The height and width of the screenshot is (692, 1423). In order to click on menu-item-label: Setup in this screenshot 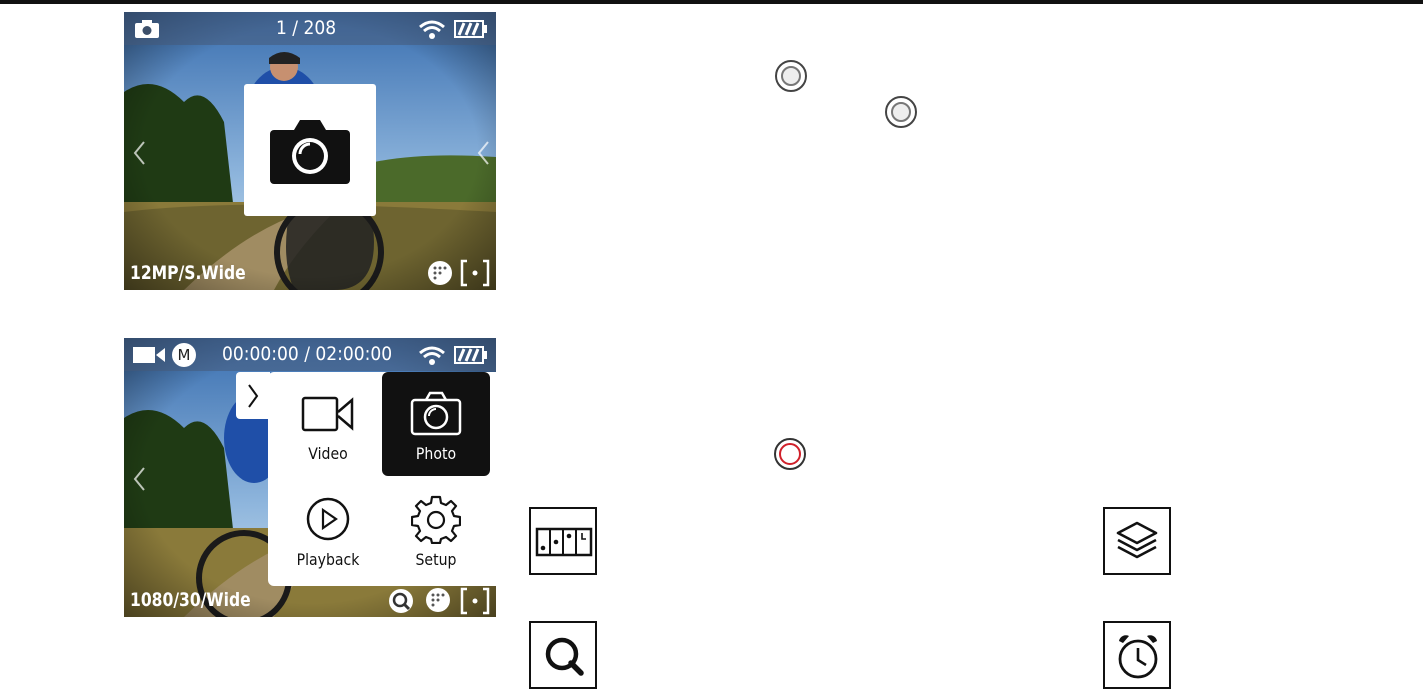, I will do `click(436, 559)`.